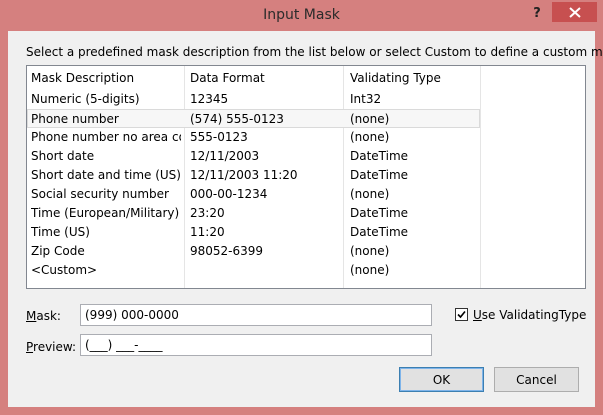 The height and width of the screenshot is (415, 603). I want to click on data-format-cell: 12/11/2003 11:20, so click(244, 175).